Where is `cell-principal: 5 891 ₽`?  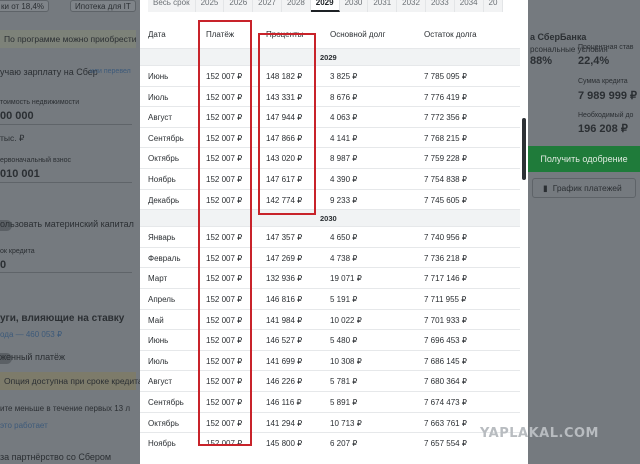 cell-principal: 5 891 ₽ is located at coordinates (344, 402).